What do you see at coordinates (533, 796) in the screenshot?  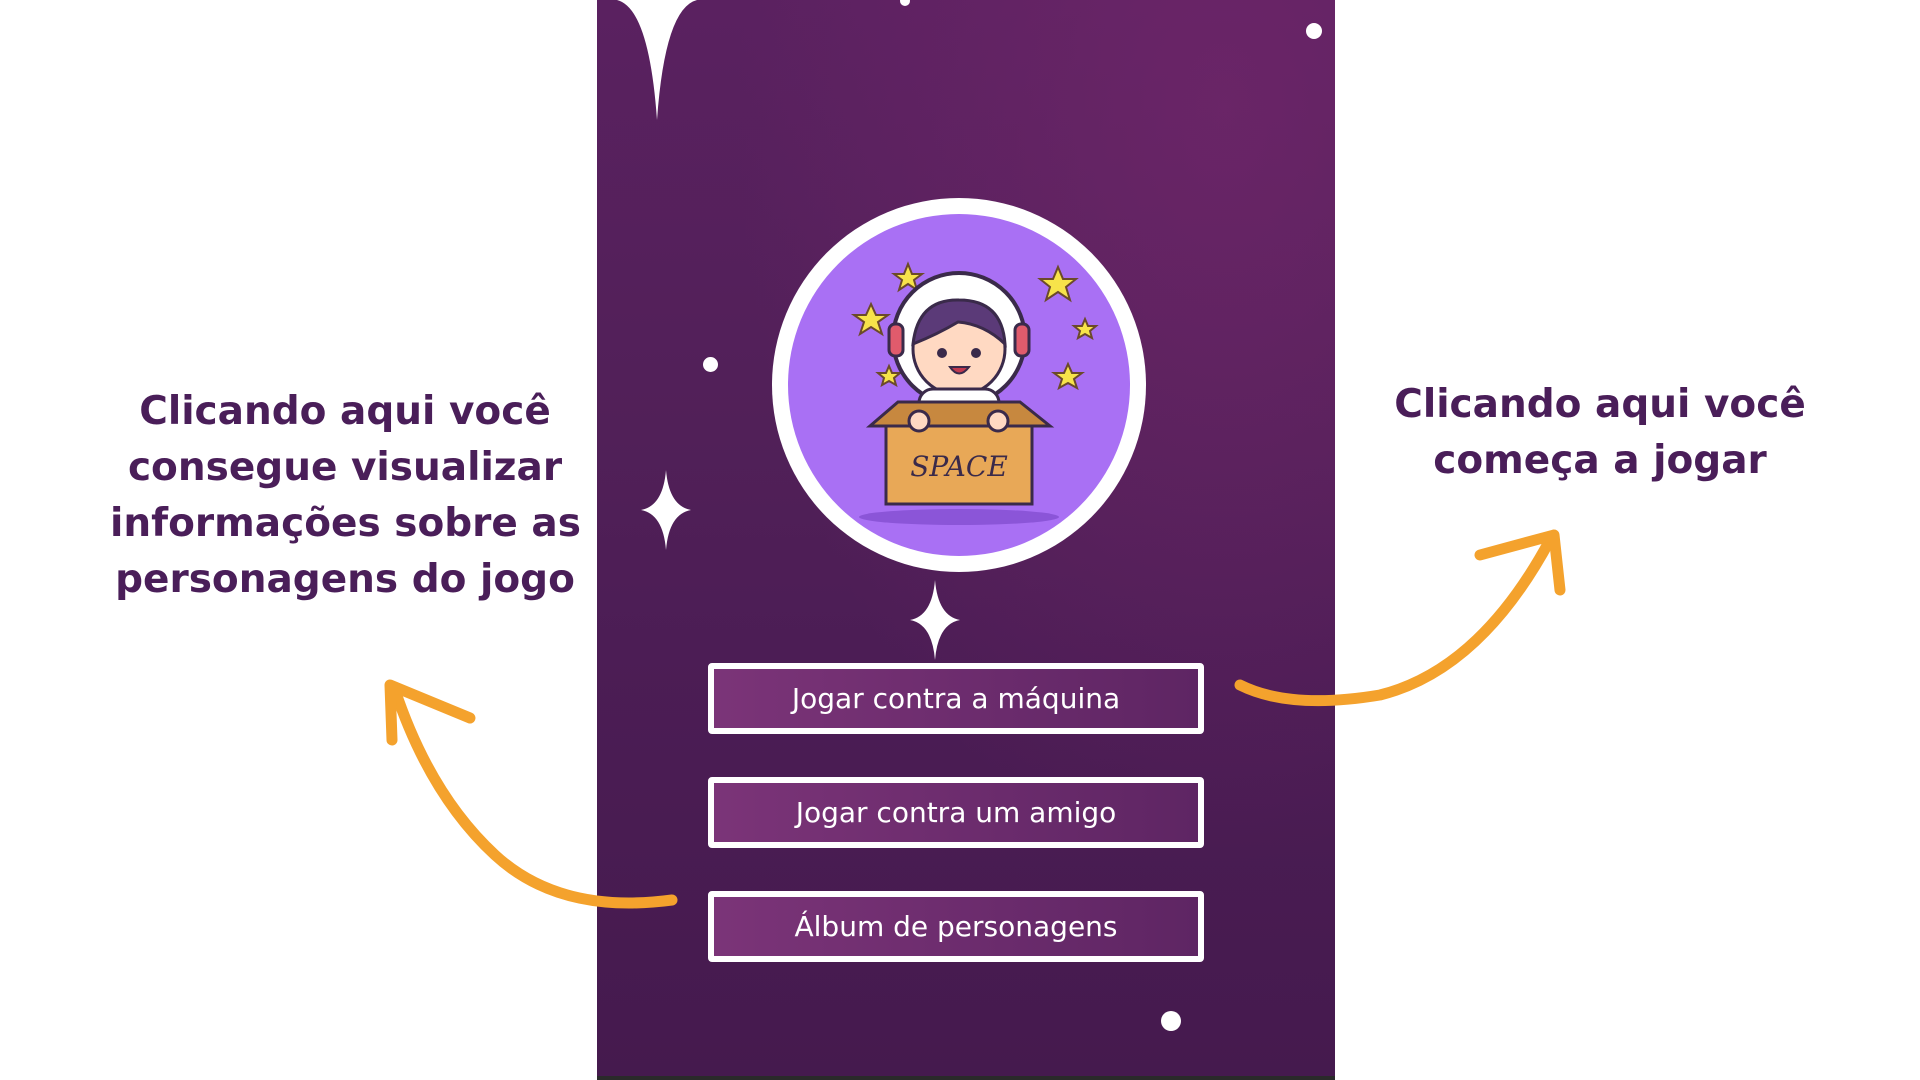 I see `arrow-left-icon` at bounding box center [533, 796].